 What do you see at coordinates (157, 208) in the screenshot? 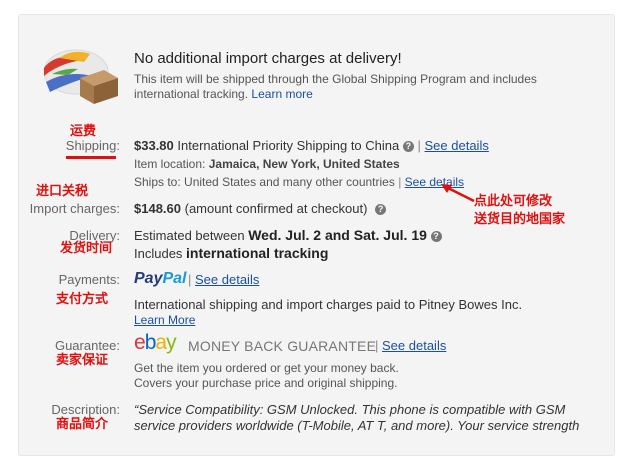
I see `import-price: $148.60` at bounding box center [157, 208].